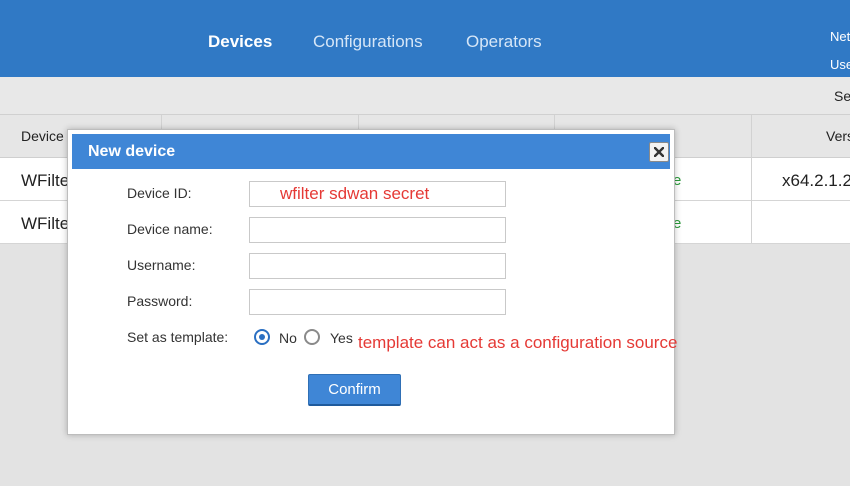 The image size is (850, 486). Describe the element at coordinates (377, 266) in the screenshot. I see `username-input` at that location.